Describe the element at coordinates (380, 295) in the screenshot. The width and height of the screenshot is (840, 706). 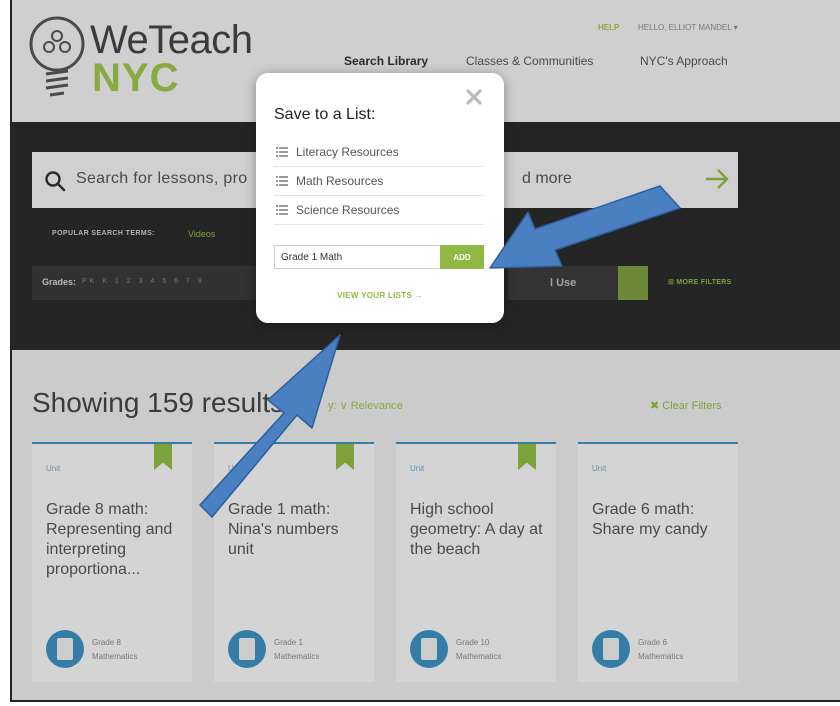
I see `view-your-lists-link: VIEW YOUR LISTS →` at that location.